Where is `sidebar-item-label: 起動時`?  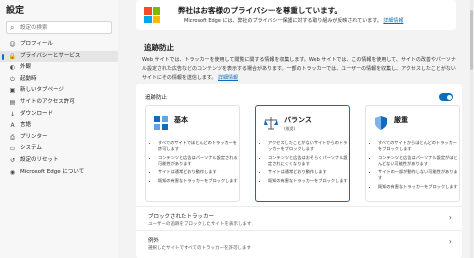
sidebar-item-label: 起動時 is located at coordinates (28, 78).